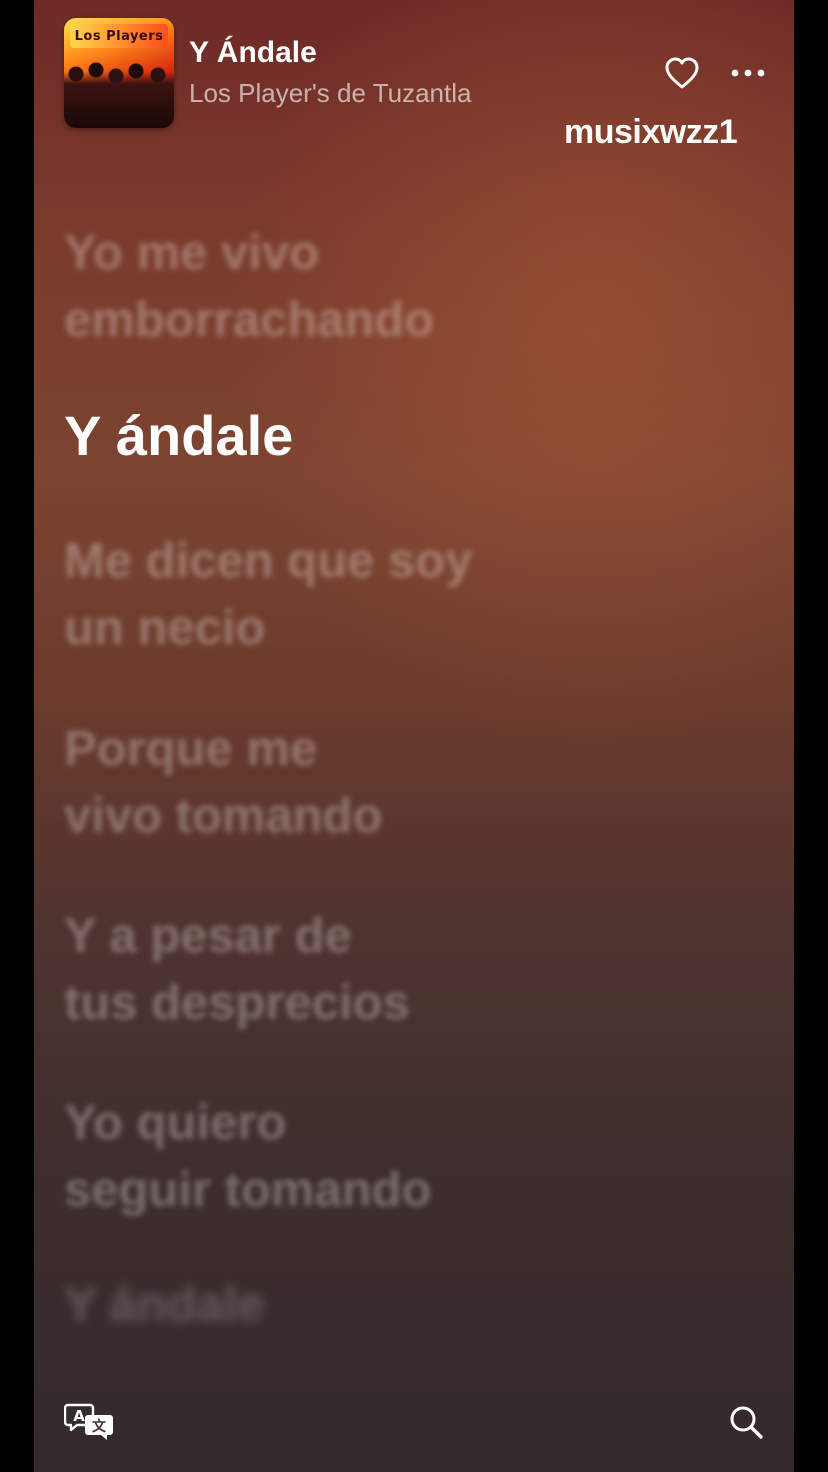  I want to click on album-logo-text: Los Players, so click(119, 36).